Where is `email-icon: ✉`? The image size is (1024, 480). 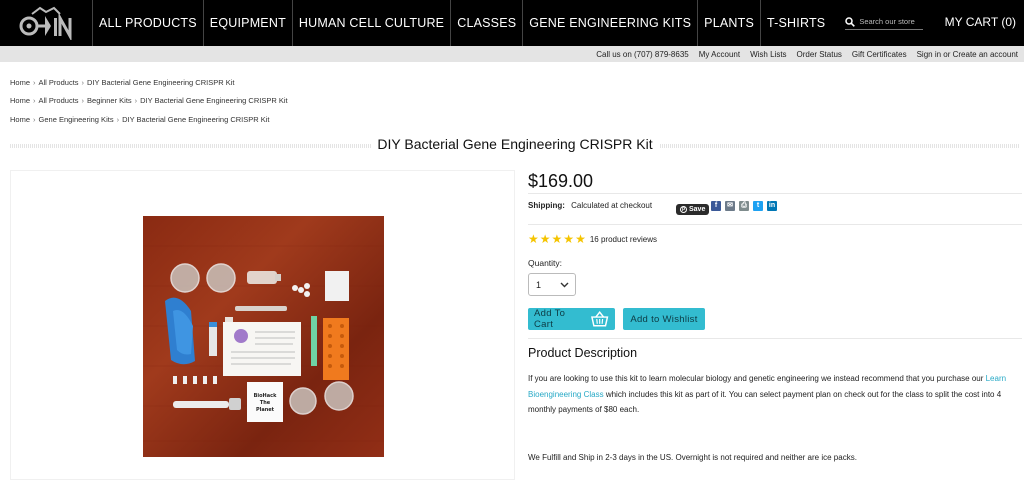
email-icon: ✉ is located at coordinates (730, 206).